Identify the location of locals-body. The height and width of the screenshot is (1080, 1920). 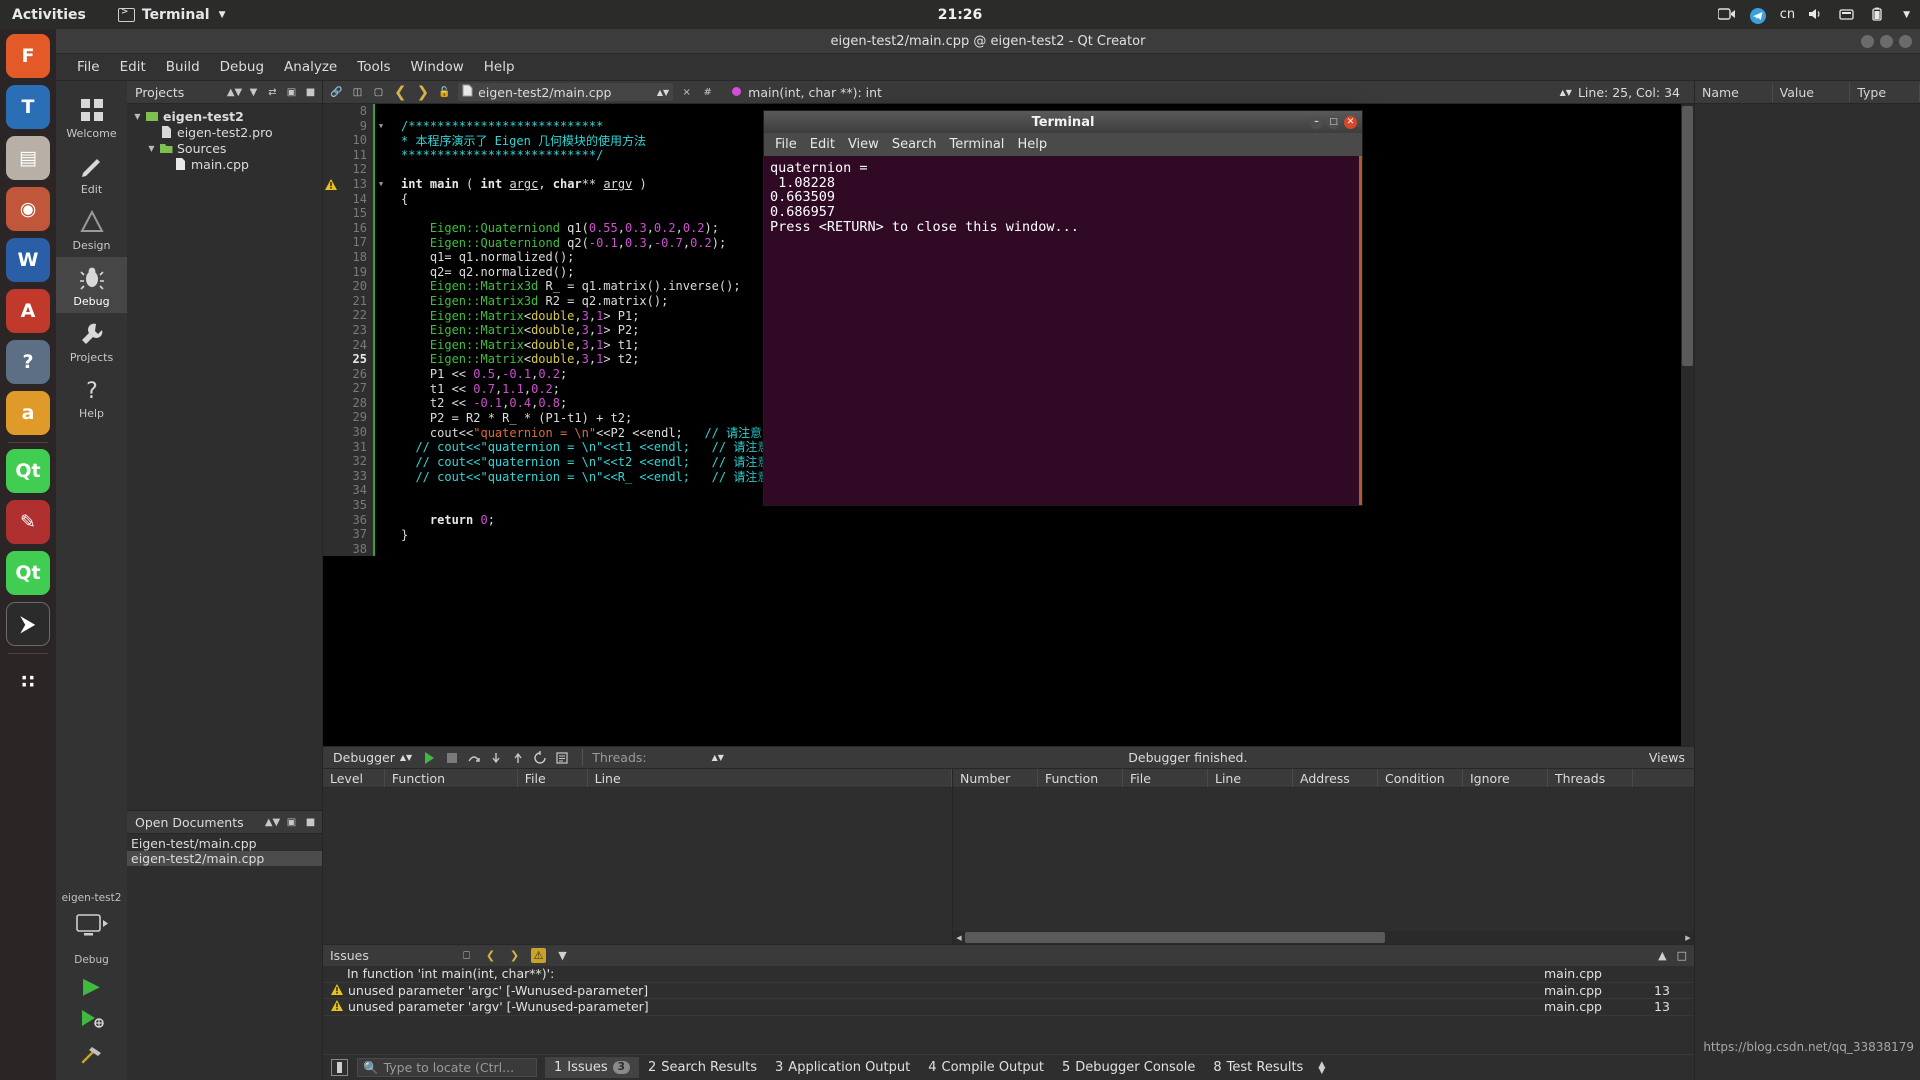
(1807, 592).